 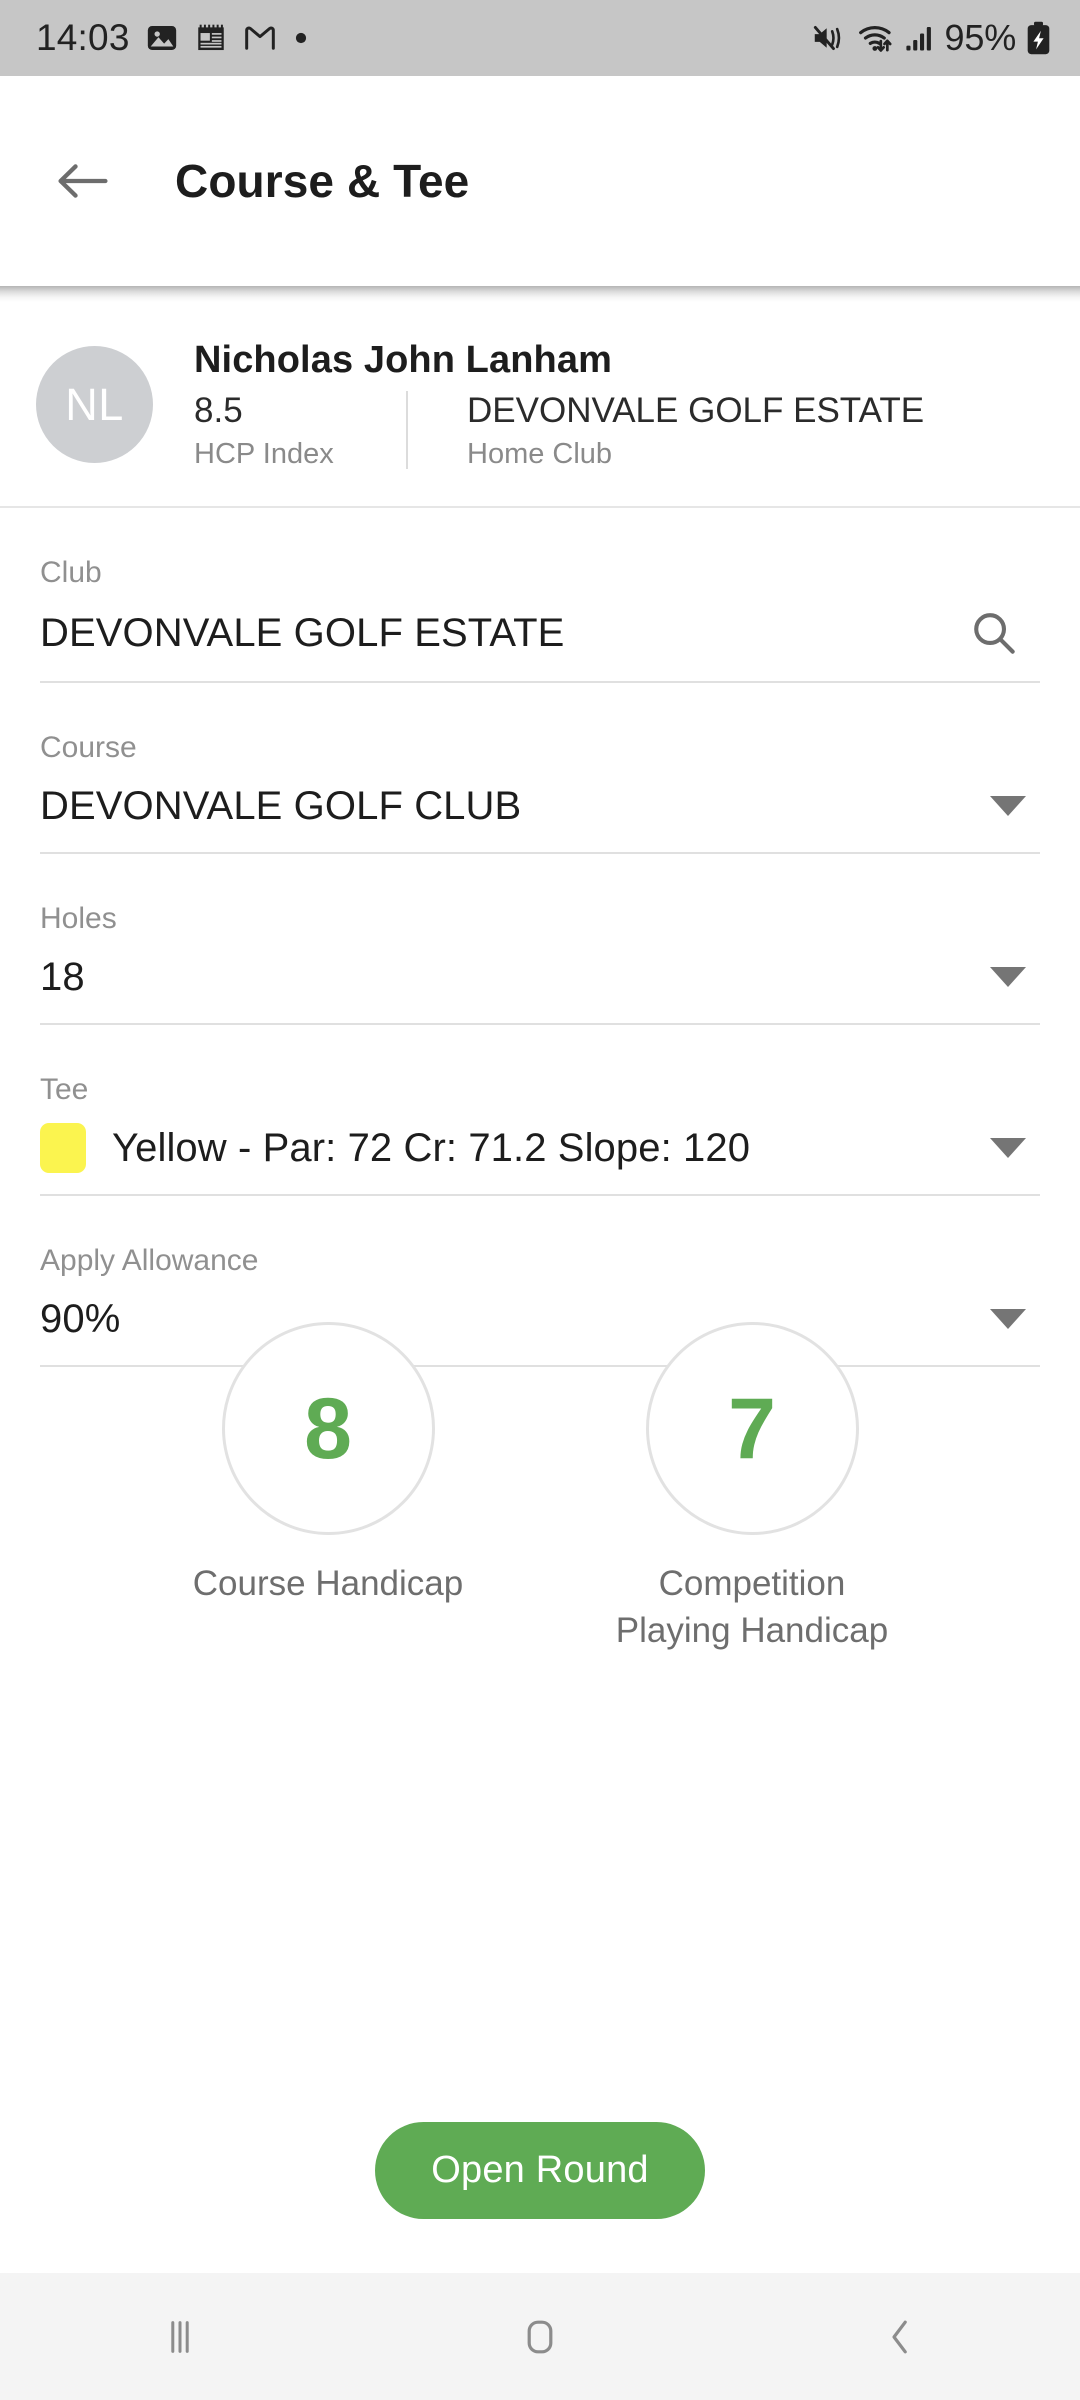 I want to click on avatar: NL, so click(x=94, y=404).